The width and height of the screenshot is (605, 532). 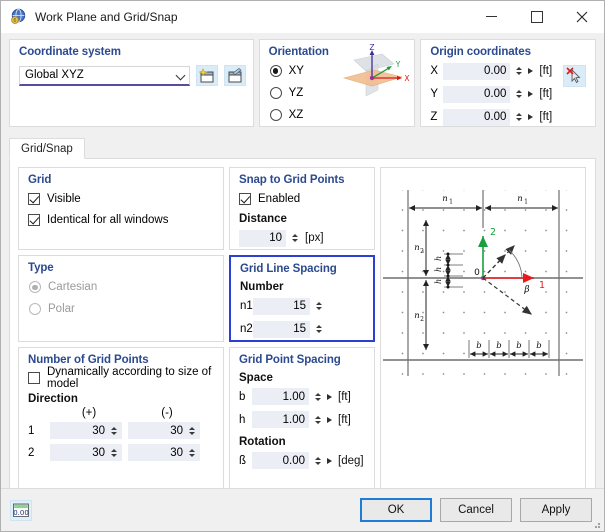 I want to click on close-icon, so click(x=581, y=16).